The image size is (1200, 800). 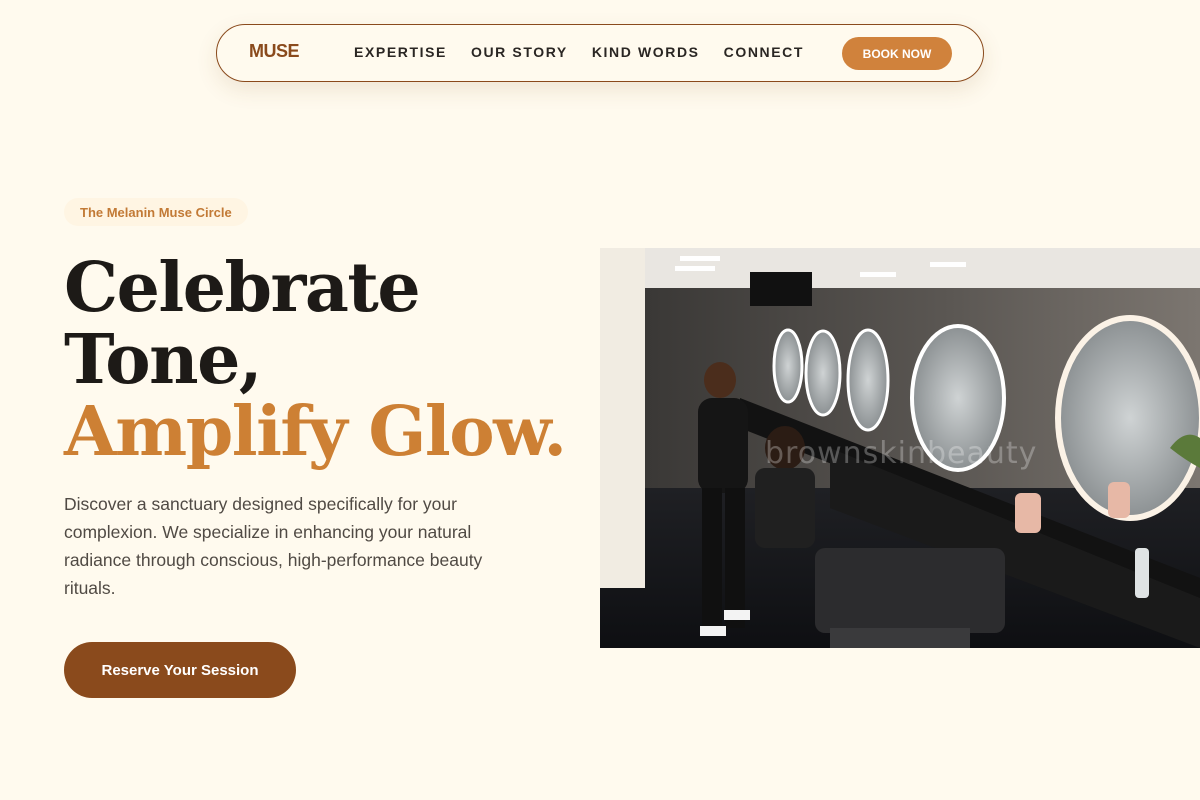 I want to click on headline-accent: Amplify Glow., so click(x=315, y=432).